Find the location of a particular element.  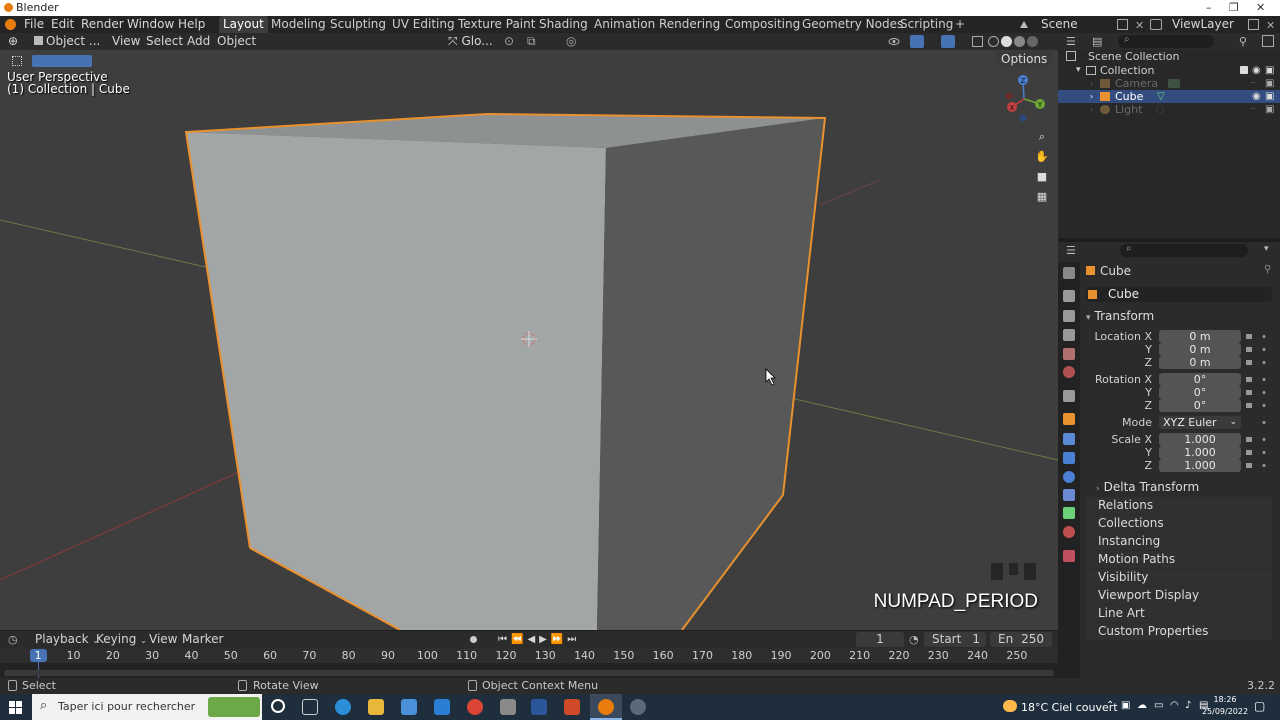

preview-range-icon: ◔ is located at coordinates (914, 639).